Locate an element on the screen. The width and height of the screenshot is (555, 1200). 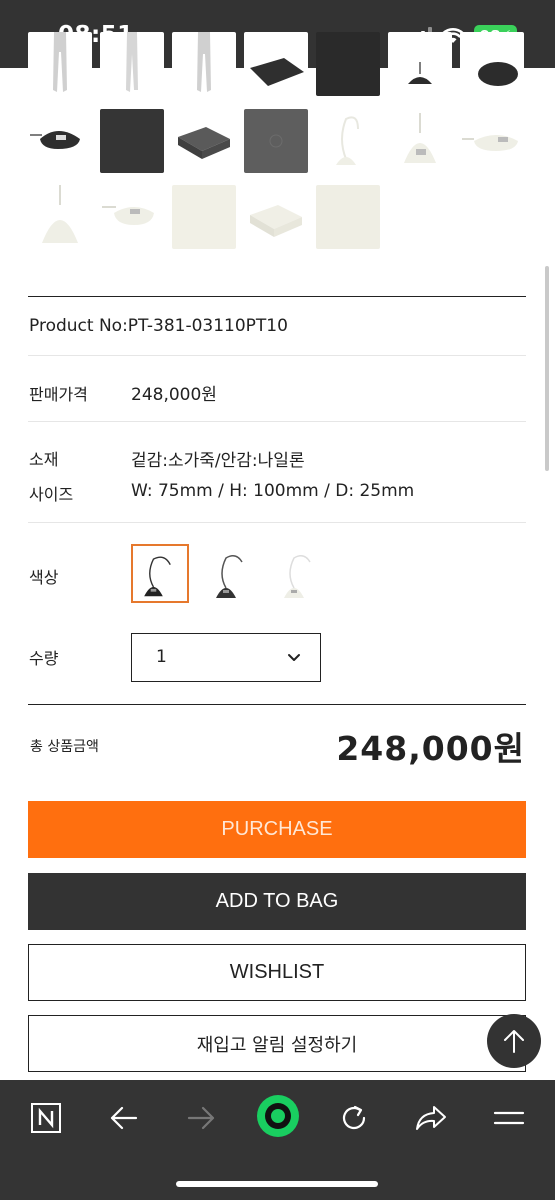
arrow-left-icon is located at coordinates (124, 1118).